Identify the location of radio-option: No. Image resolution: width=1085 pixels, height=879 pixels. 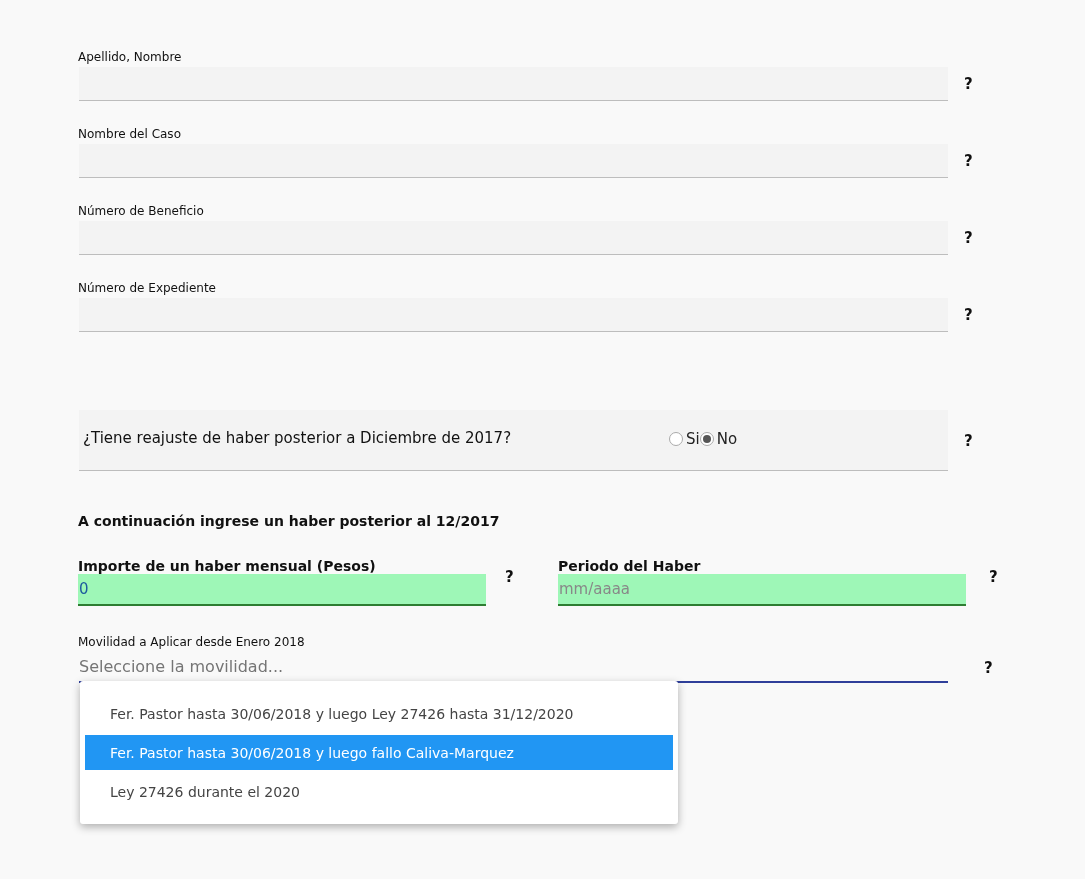
(718, 439).